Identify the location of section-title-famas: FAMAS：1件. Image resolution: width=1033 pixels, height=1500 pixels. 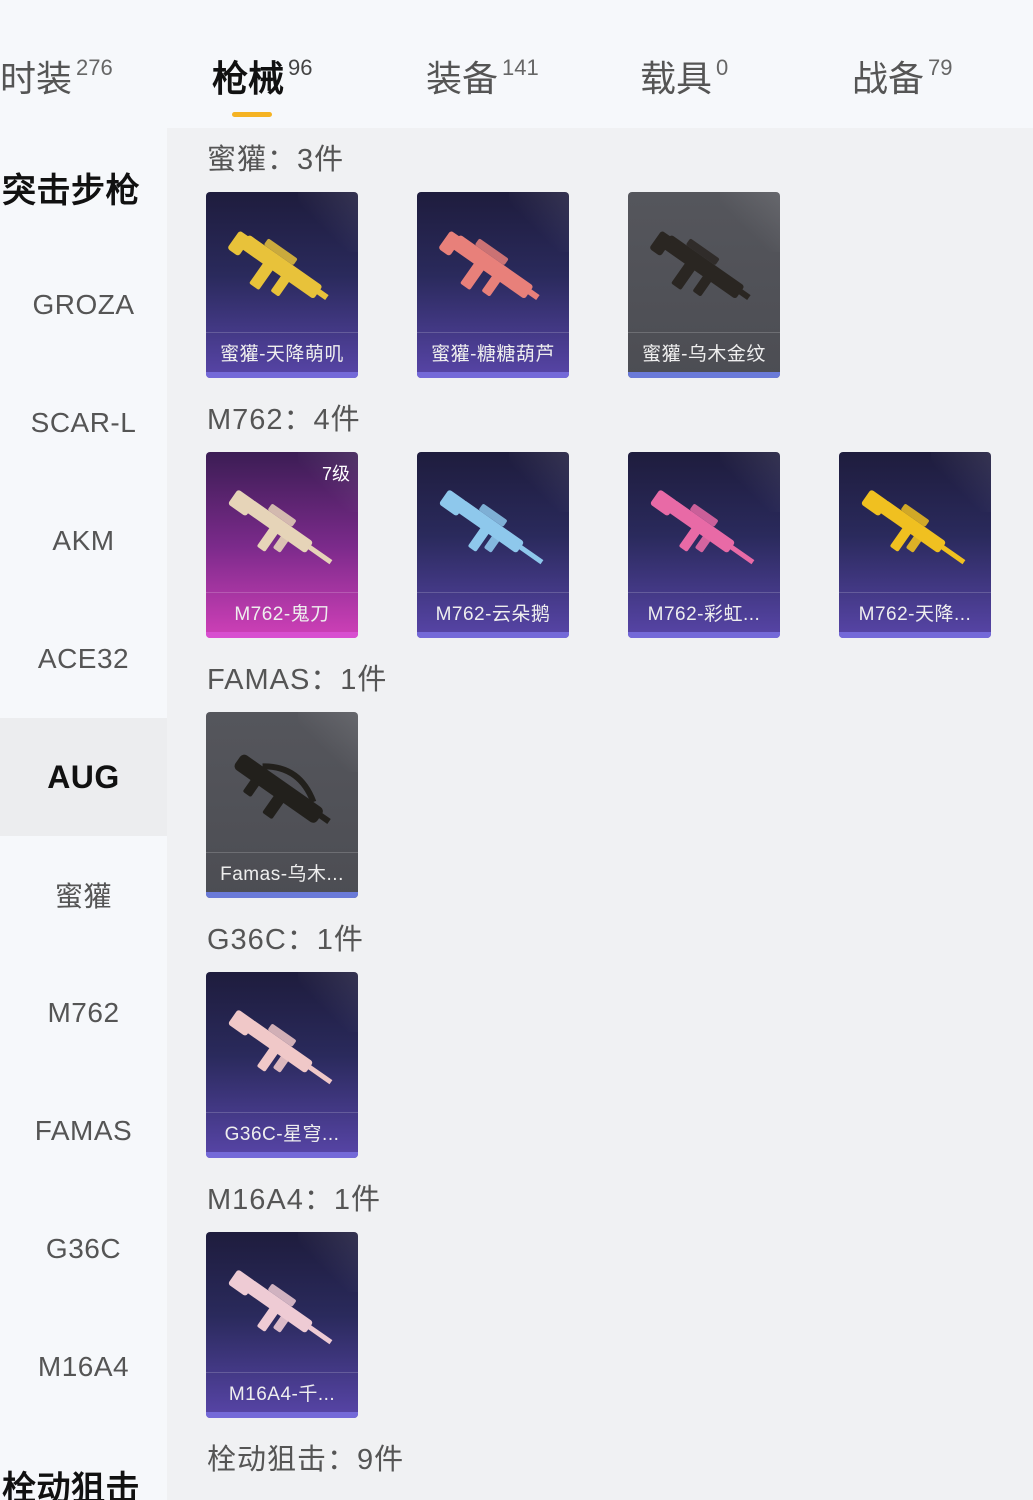
(297, 680).